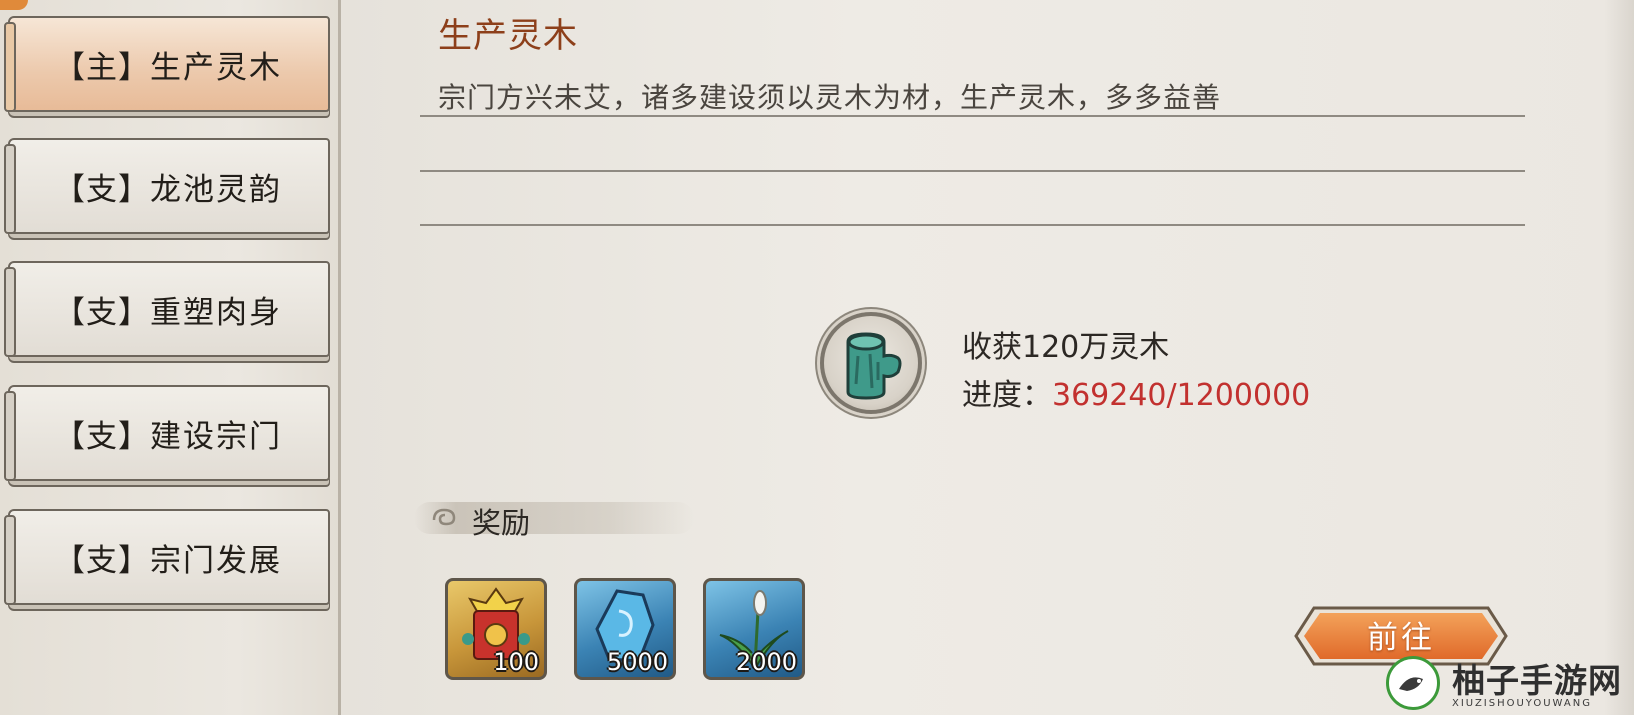 The image size is (1634, 715). I want to click on quest-tab-rebuild-body: 【支】 重塑肉身, so click(167, 309).